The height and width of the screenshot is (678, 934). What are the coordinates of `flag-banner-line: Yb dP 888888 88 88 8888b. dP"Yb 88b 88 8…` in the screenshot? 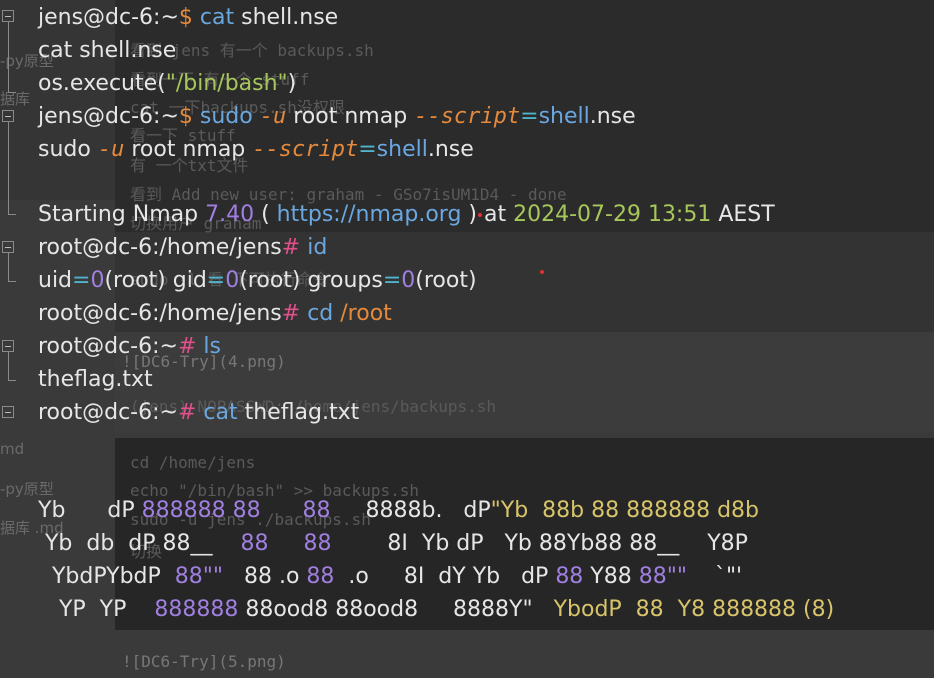 It's located at (399, 510).